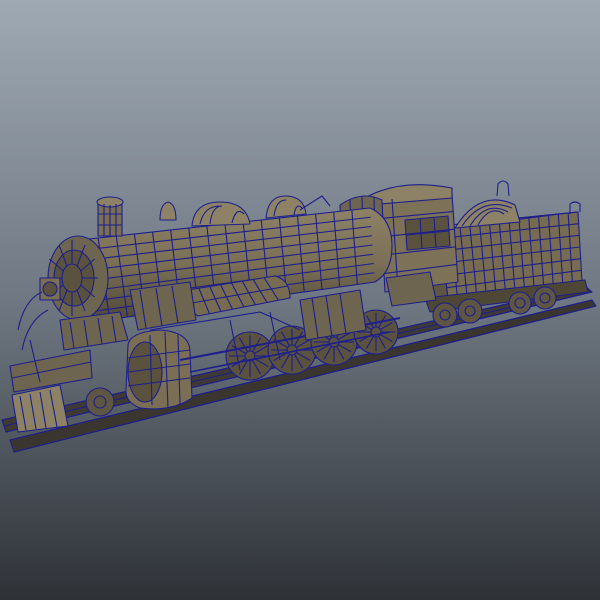 This screenshot has width=600, height=600. What do you see at coordinates (110, 216) in the screenshot?
I see `smokestack` at bounding box center [110, 216].